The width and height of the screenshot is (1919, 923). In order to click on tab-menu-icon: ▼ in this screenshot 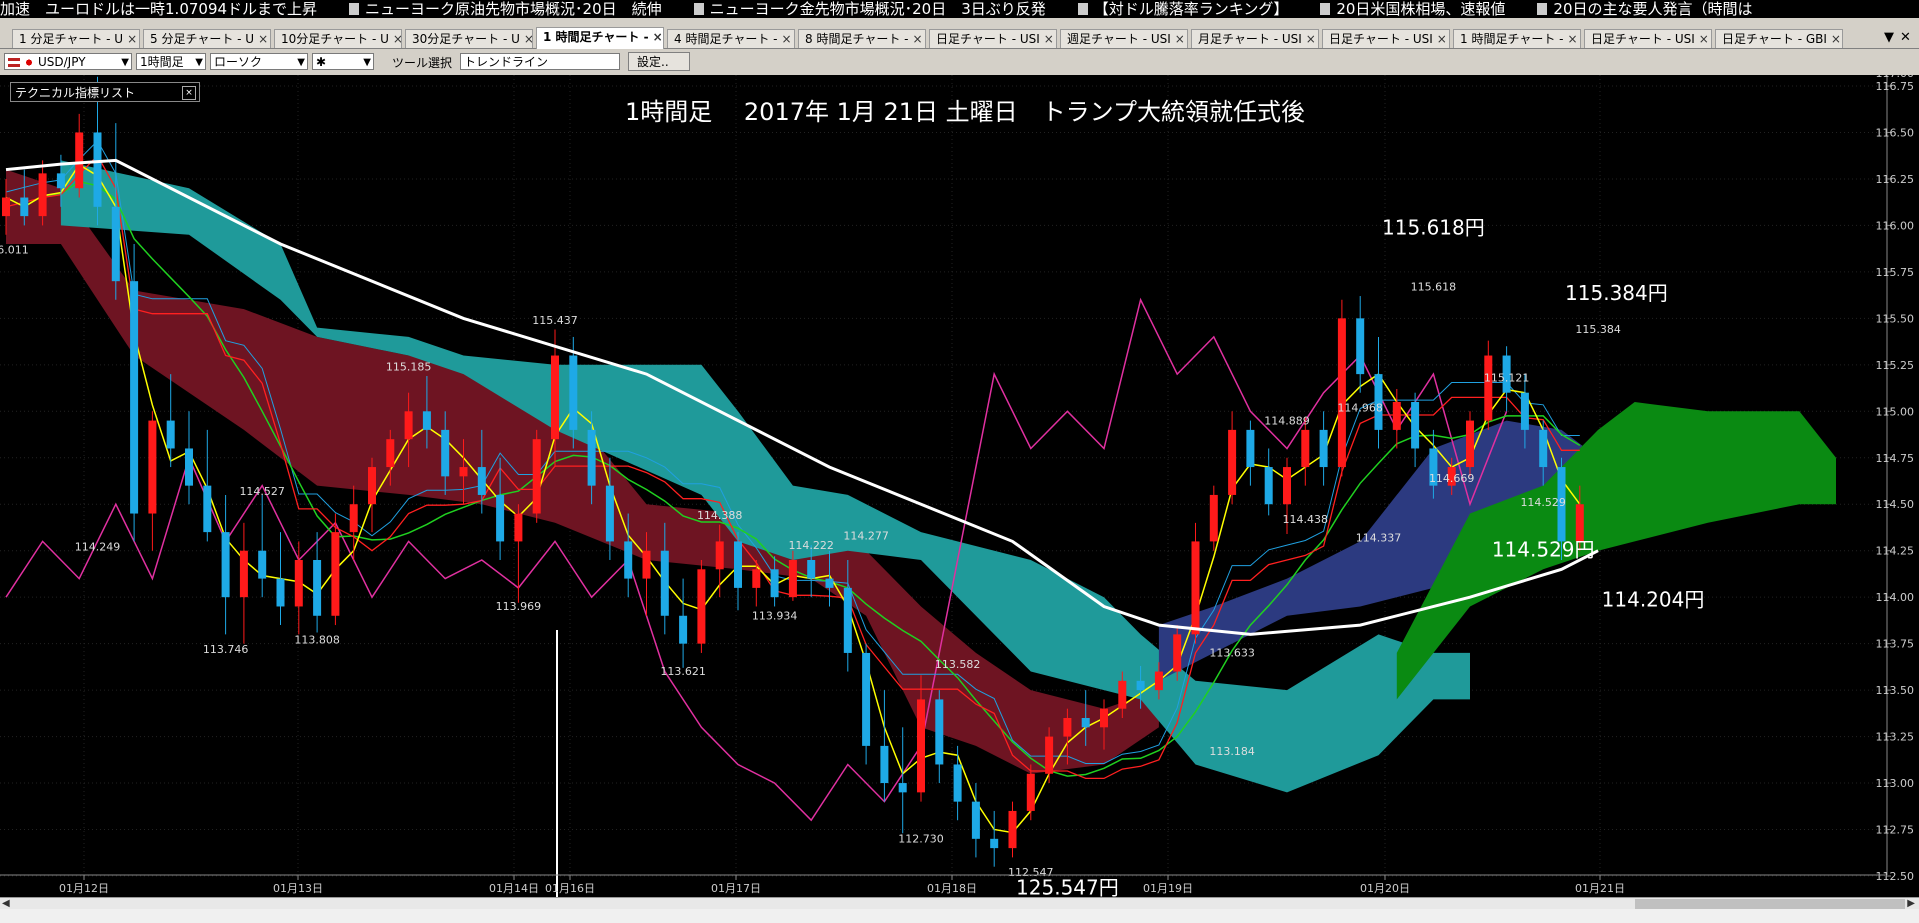, I will do `click(1889, 37)`.